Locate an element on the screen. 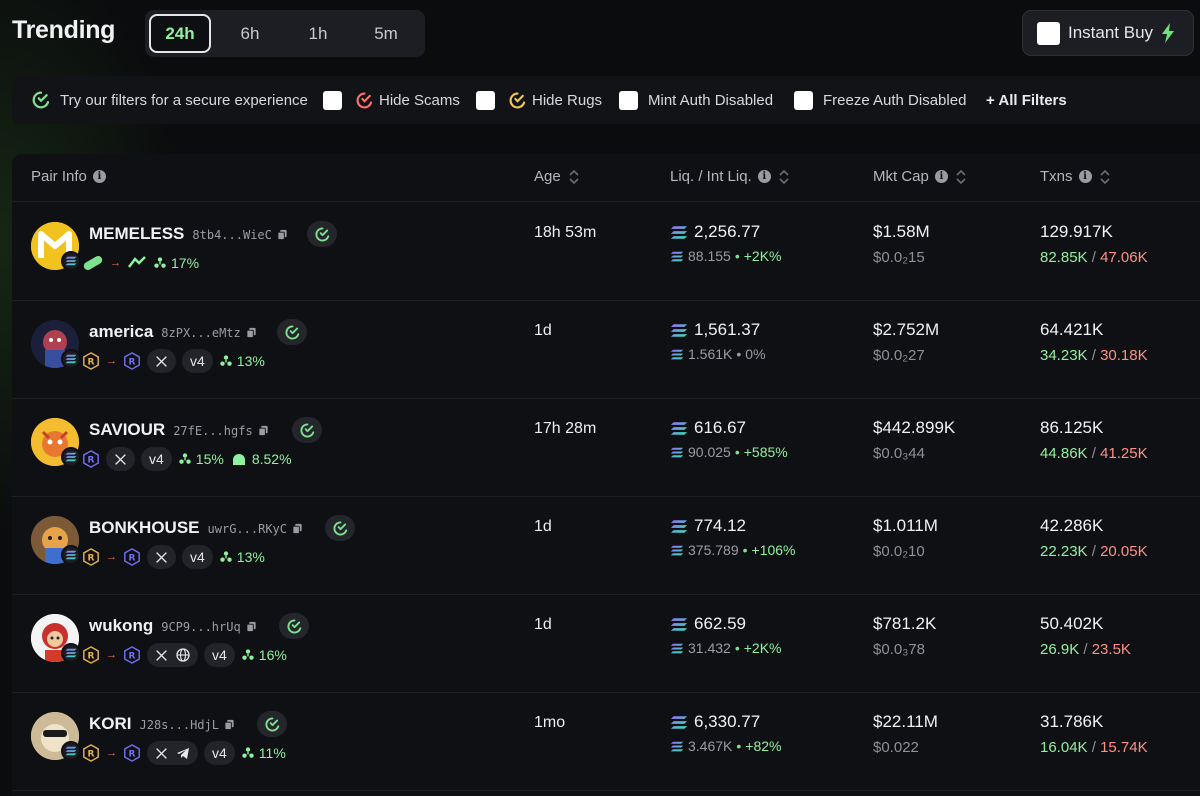  solana-chain-icon is located at coordinates (71, 359).